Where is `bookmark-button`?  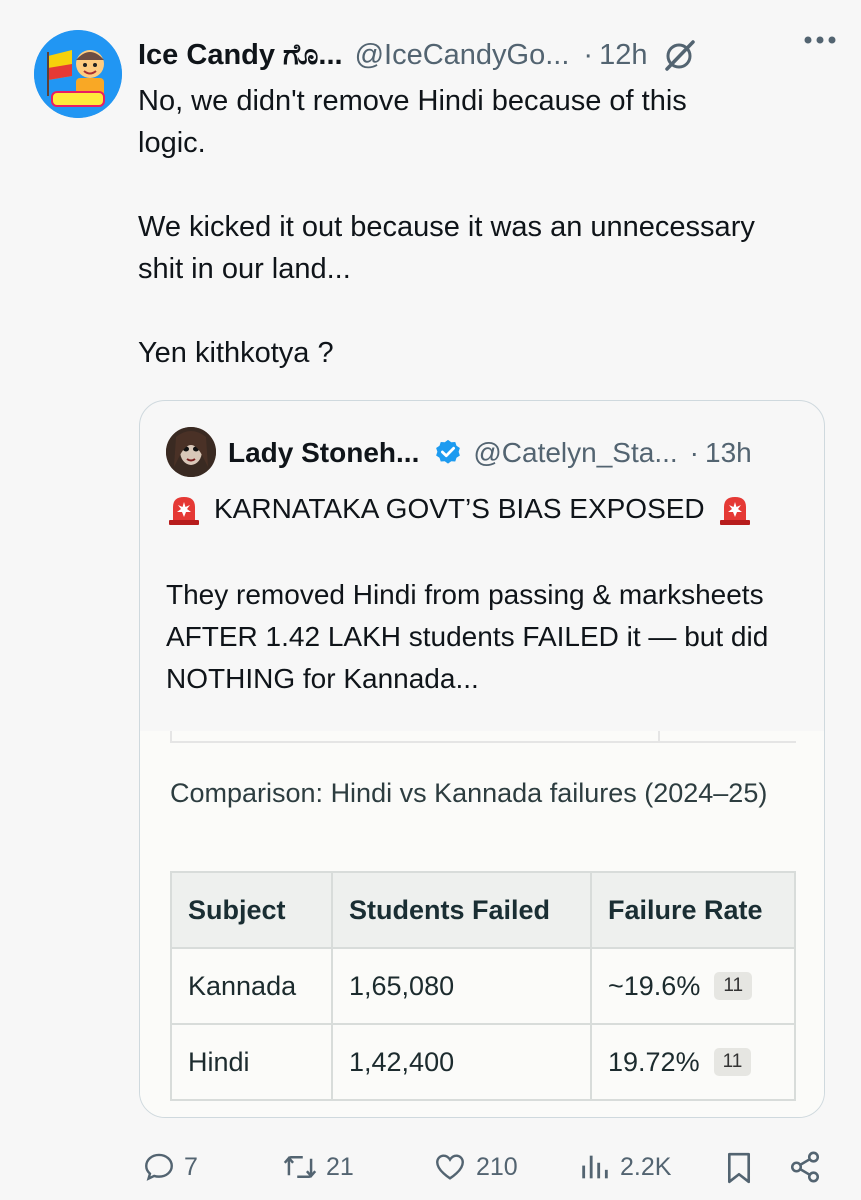 bookmark-button is located at coordinates (739, 1168).